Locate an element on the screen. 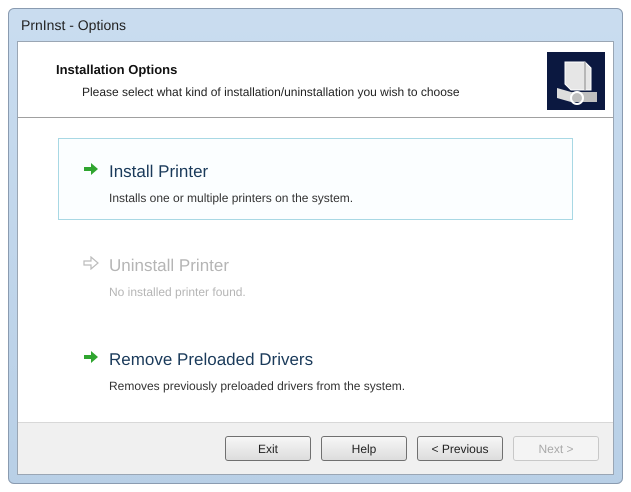  header-subtitle: Please select what kind of installation/uninstallation you wish to choose is located at coordinates (270, 92).